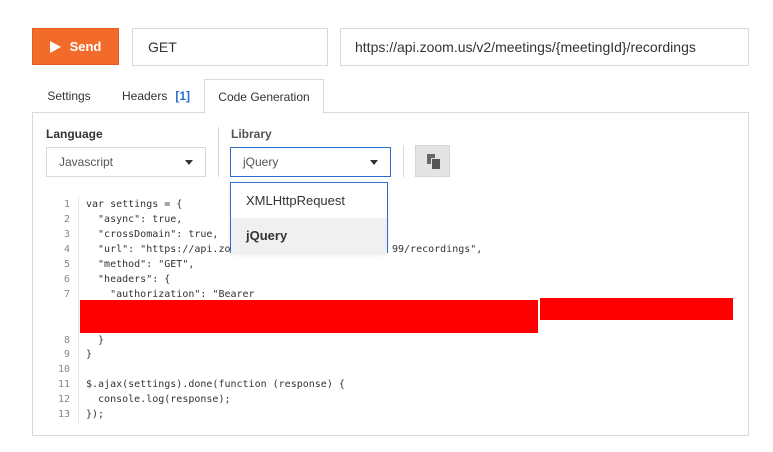 The image size is (773, 452). What do you see at coordinates (95, 414) in the screenshot?
I see `code-line: });` at bounding box center [95, 414].